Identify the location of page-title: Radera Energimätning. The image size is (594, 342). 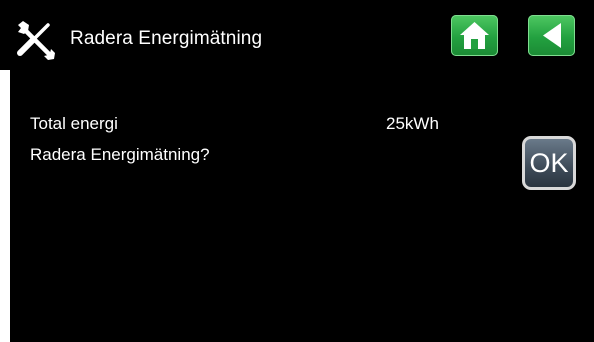
(166, 38).